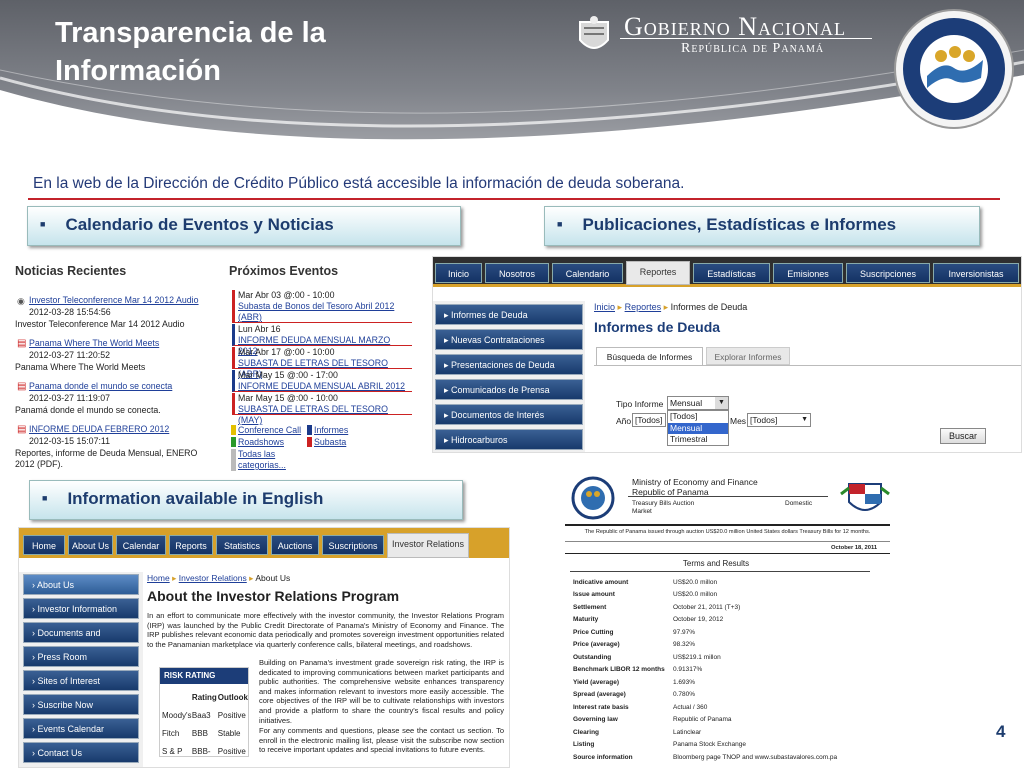 The image size is (1024, 768). What do you see at coordinates (705, 645) in the screenshot?
I see `table-row: Price (average) 98.32%` at bounding box center [705, 645].